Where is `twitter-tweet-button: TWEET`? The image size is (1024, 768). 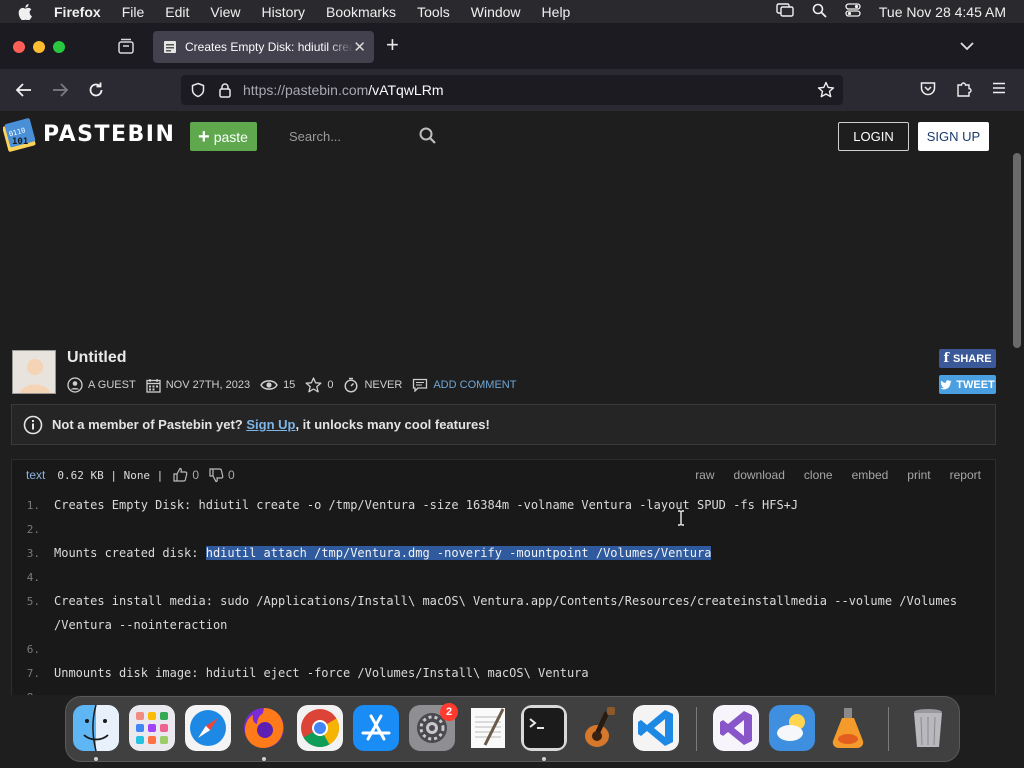
twitter-tweet-button: TWEET is located at coordinates (967, 384).